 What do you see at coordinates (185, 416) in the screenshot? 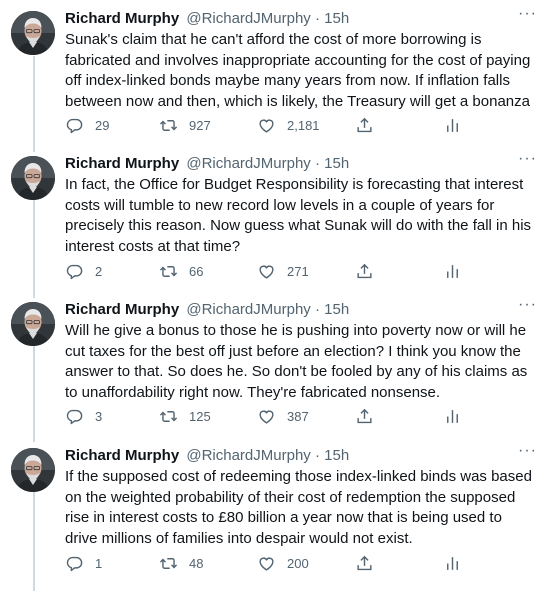
I see `retweet-button: 125` at bounding box center [185, 416].